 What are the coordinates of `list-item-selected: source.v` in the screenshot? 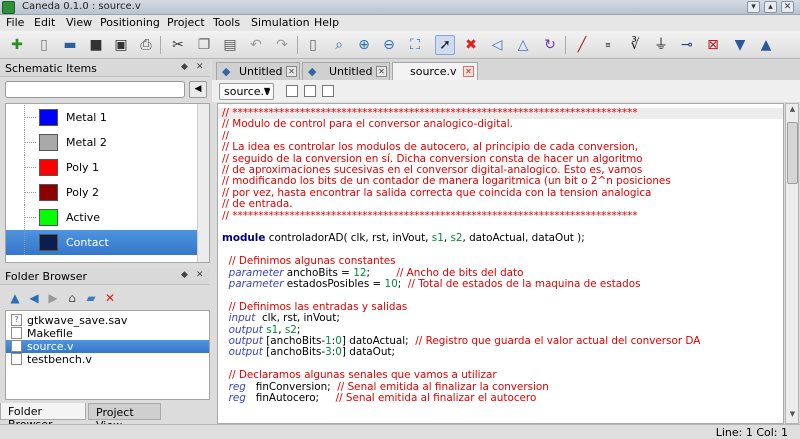 It's located at (107, 346).